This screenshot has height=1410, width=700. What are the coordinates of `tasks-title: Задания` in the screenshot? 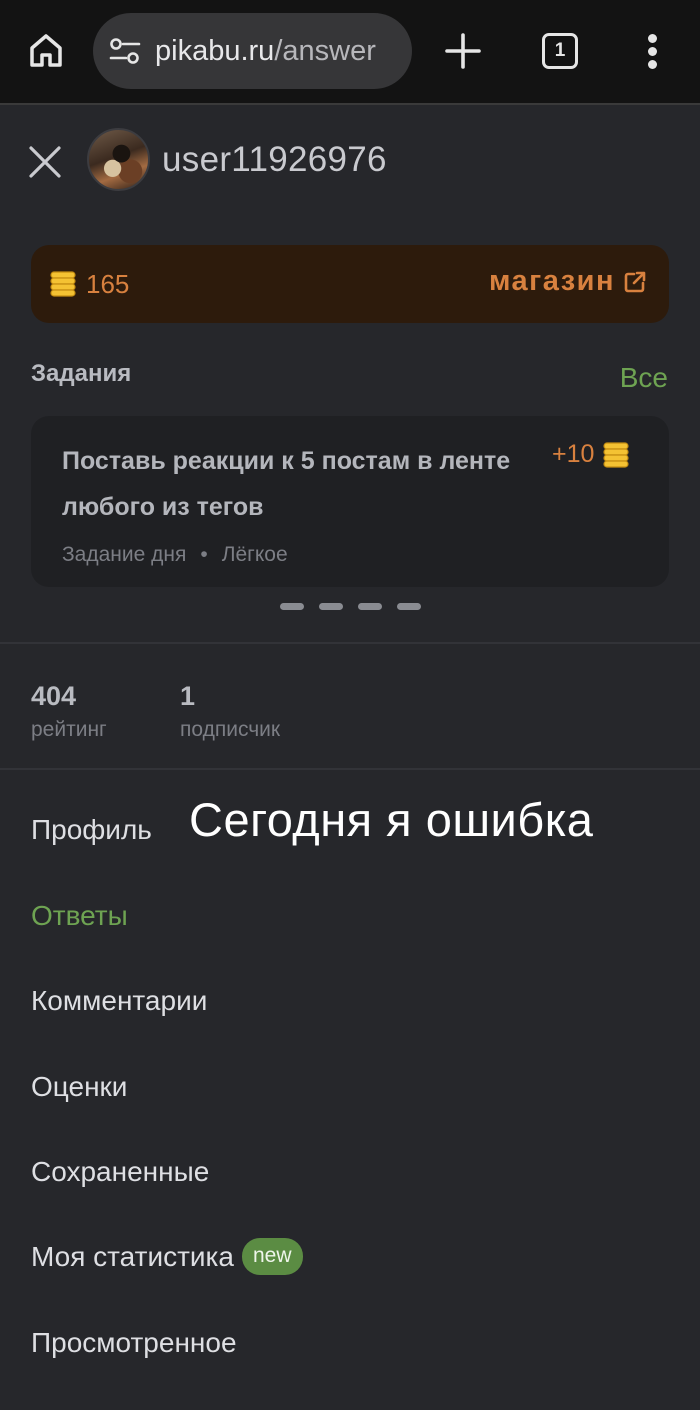 It's located at (81, 373).